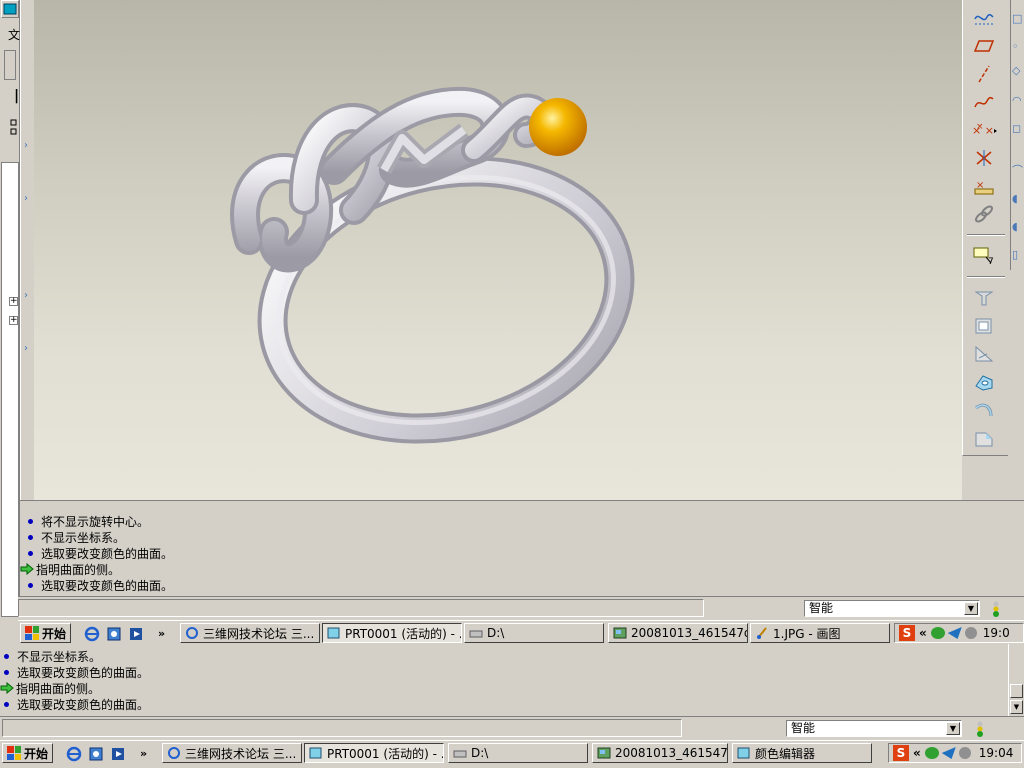  I want to click on datum-plane-icon, so click(984, 46).